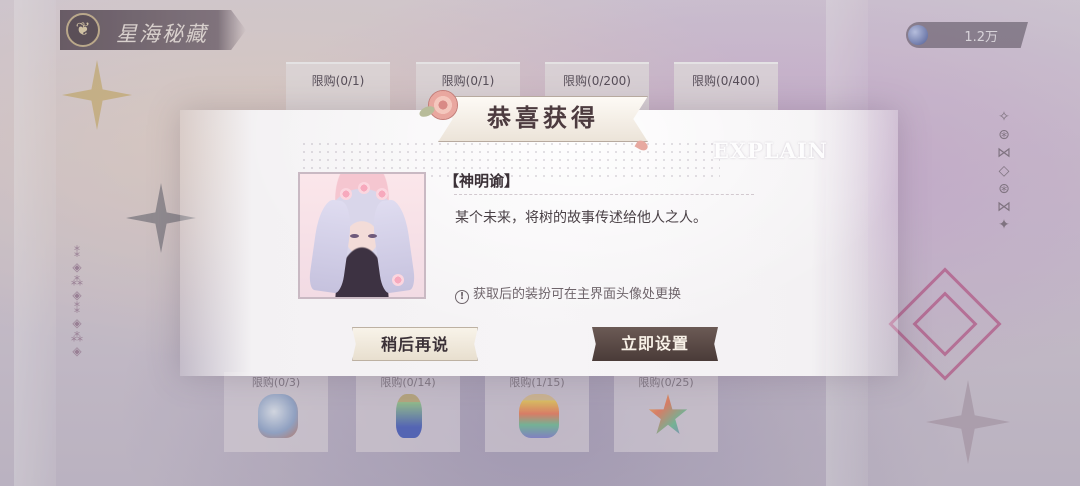 Image resolution: width=1080 pixels, height=486 pixels. What do you see at coordinates (443, 105) in the screenshot?
I see `rose-icon` at bounding box center [443, 105].